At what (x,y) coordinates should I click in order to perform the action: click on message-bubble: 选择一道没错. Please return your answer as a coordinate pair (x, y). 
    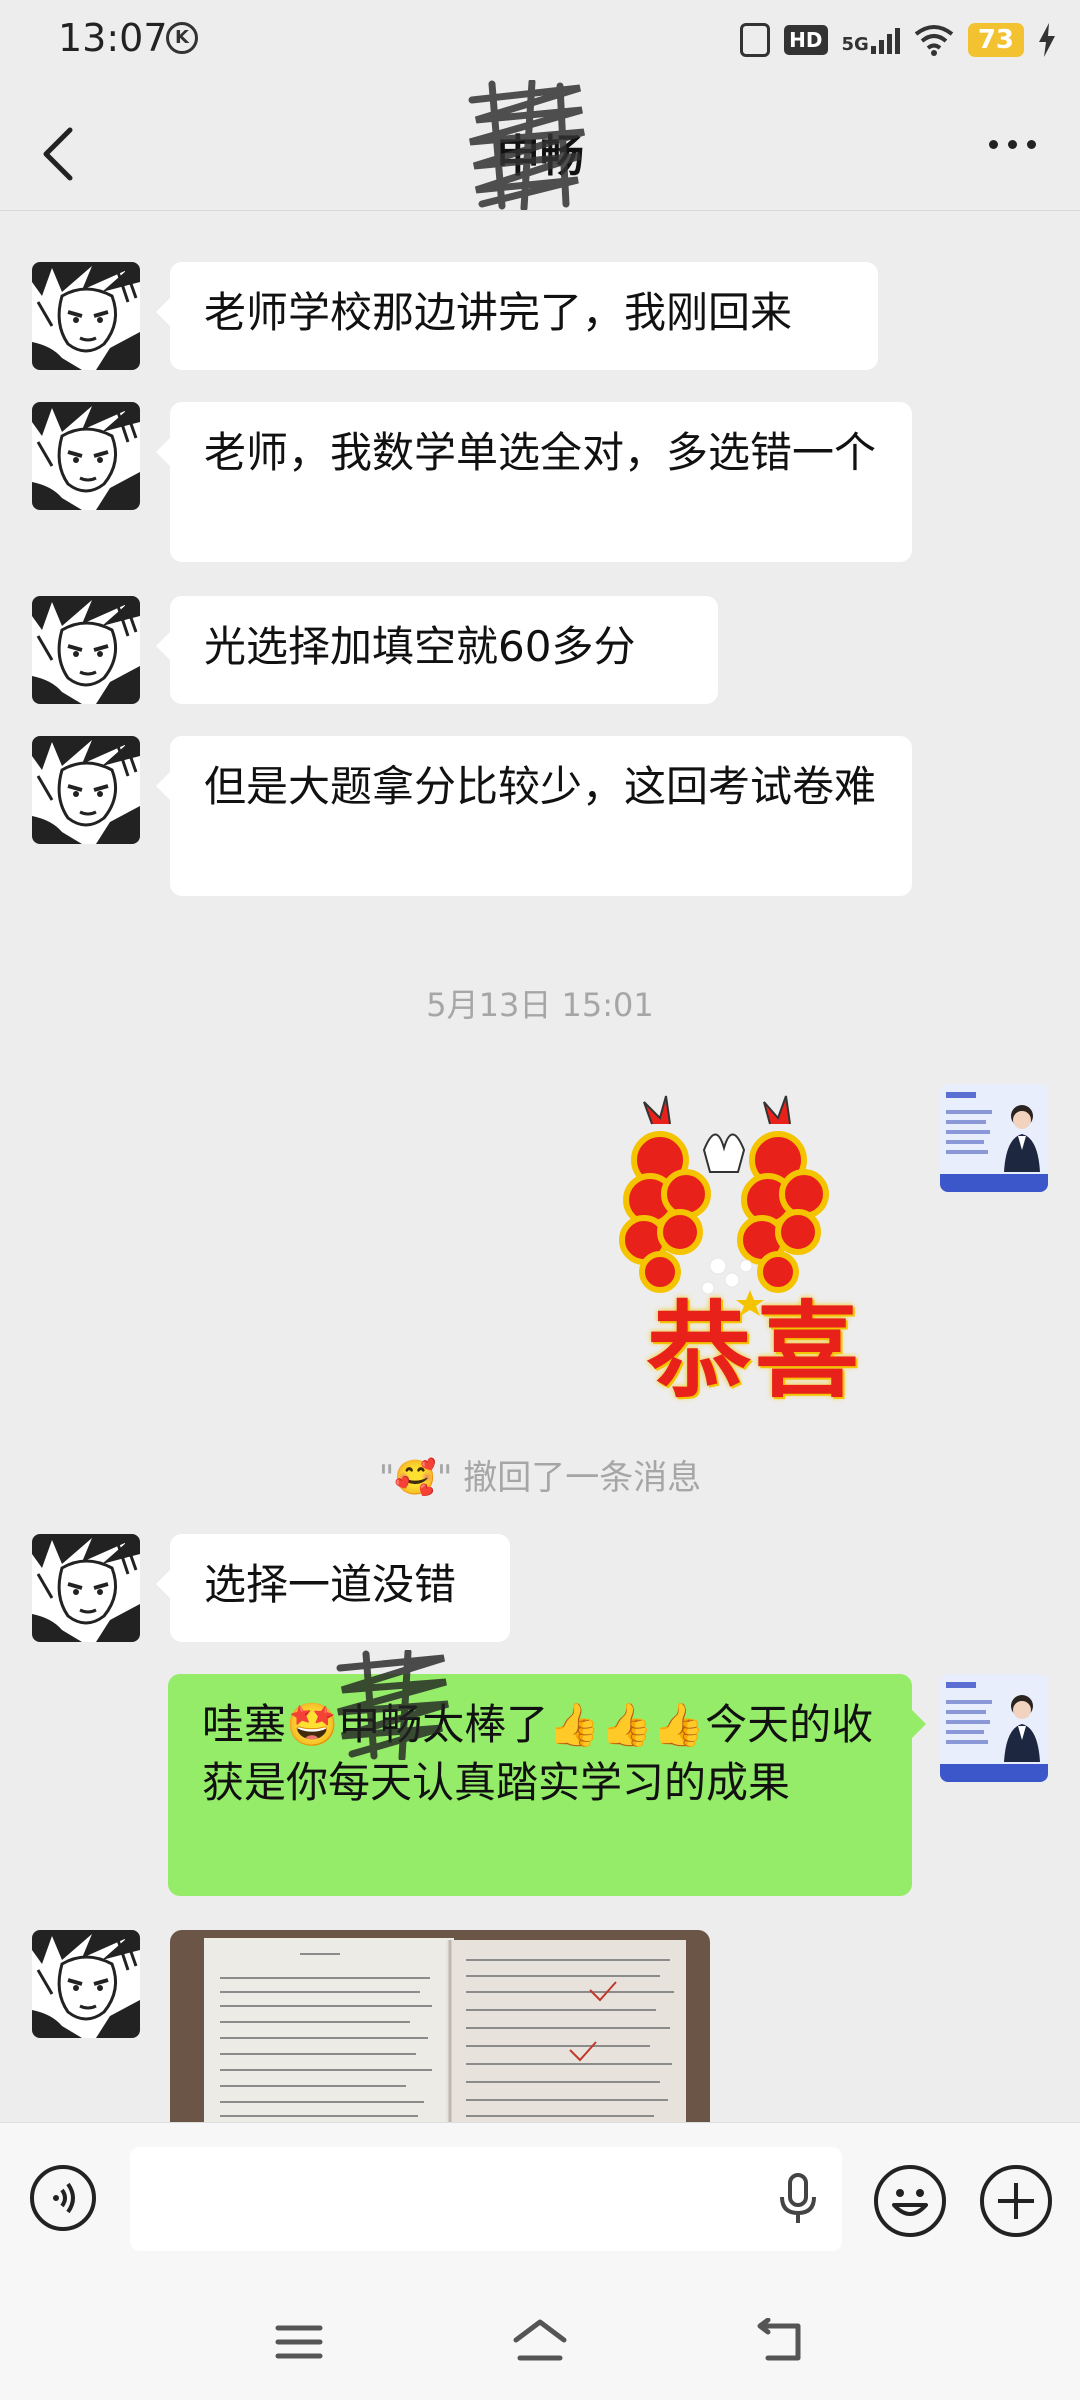
    Looking at the image, I should click on (333, 1588).